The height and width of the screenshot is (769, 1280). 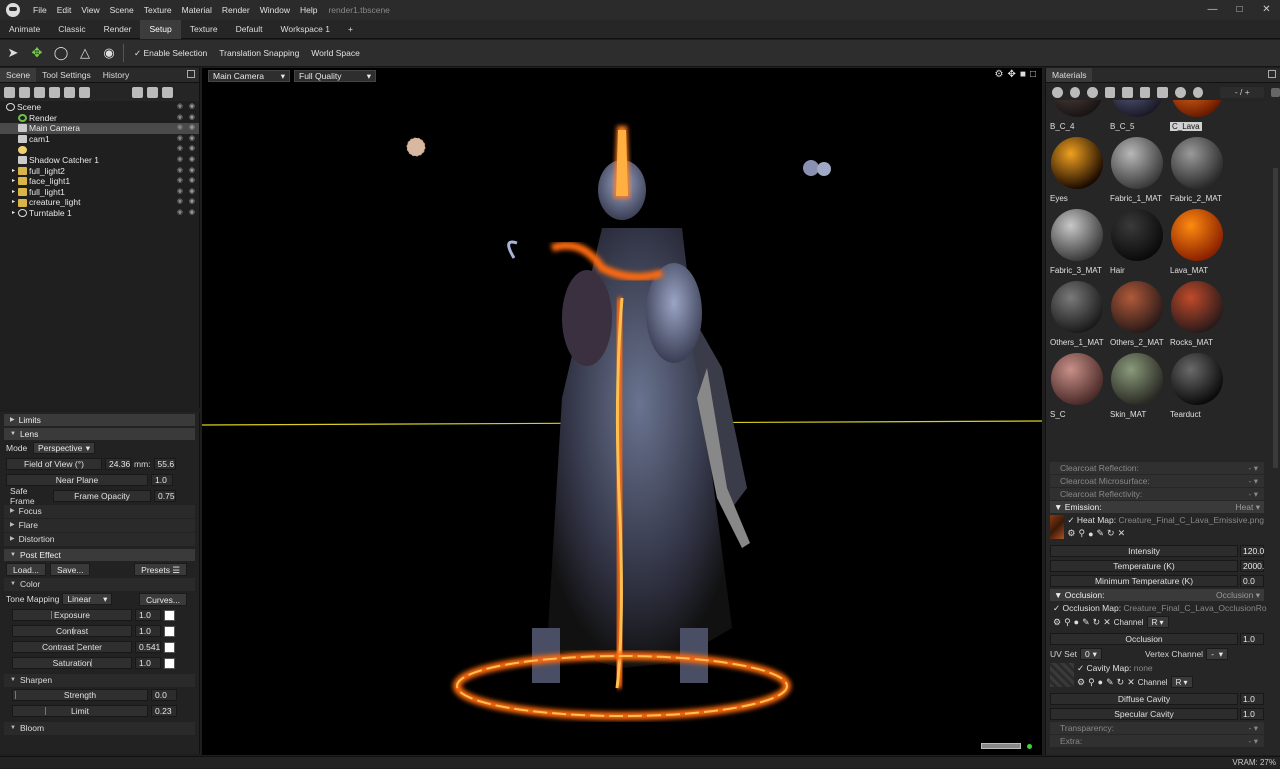 I want to click on section-lens: ▼ Lens, so click(x=99, y=434).